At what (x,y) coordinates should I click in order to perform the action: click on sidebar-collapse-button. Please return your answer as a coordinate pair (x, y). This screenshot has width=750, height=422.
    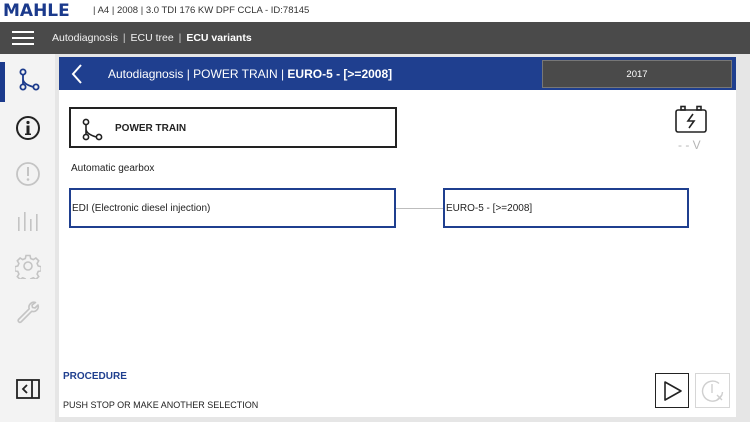
    Looking at the image, I should click on (27, 389).